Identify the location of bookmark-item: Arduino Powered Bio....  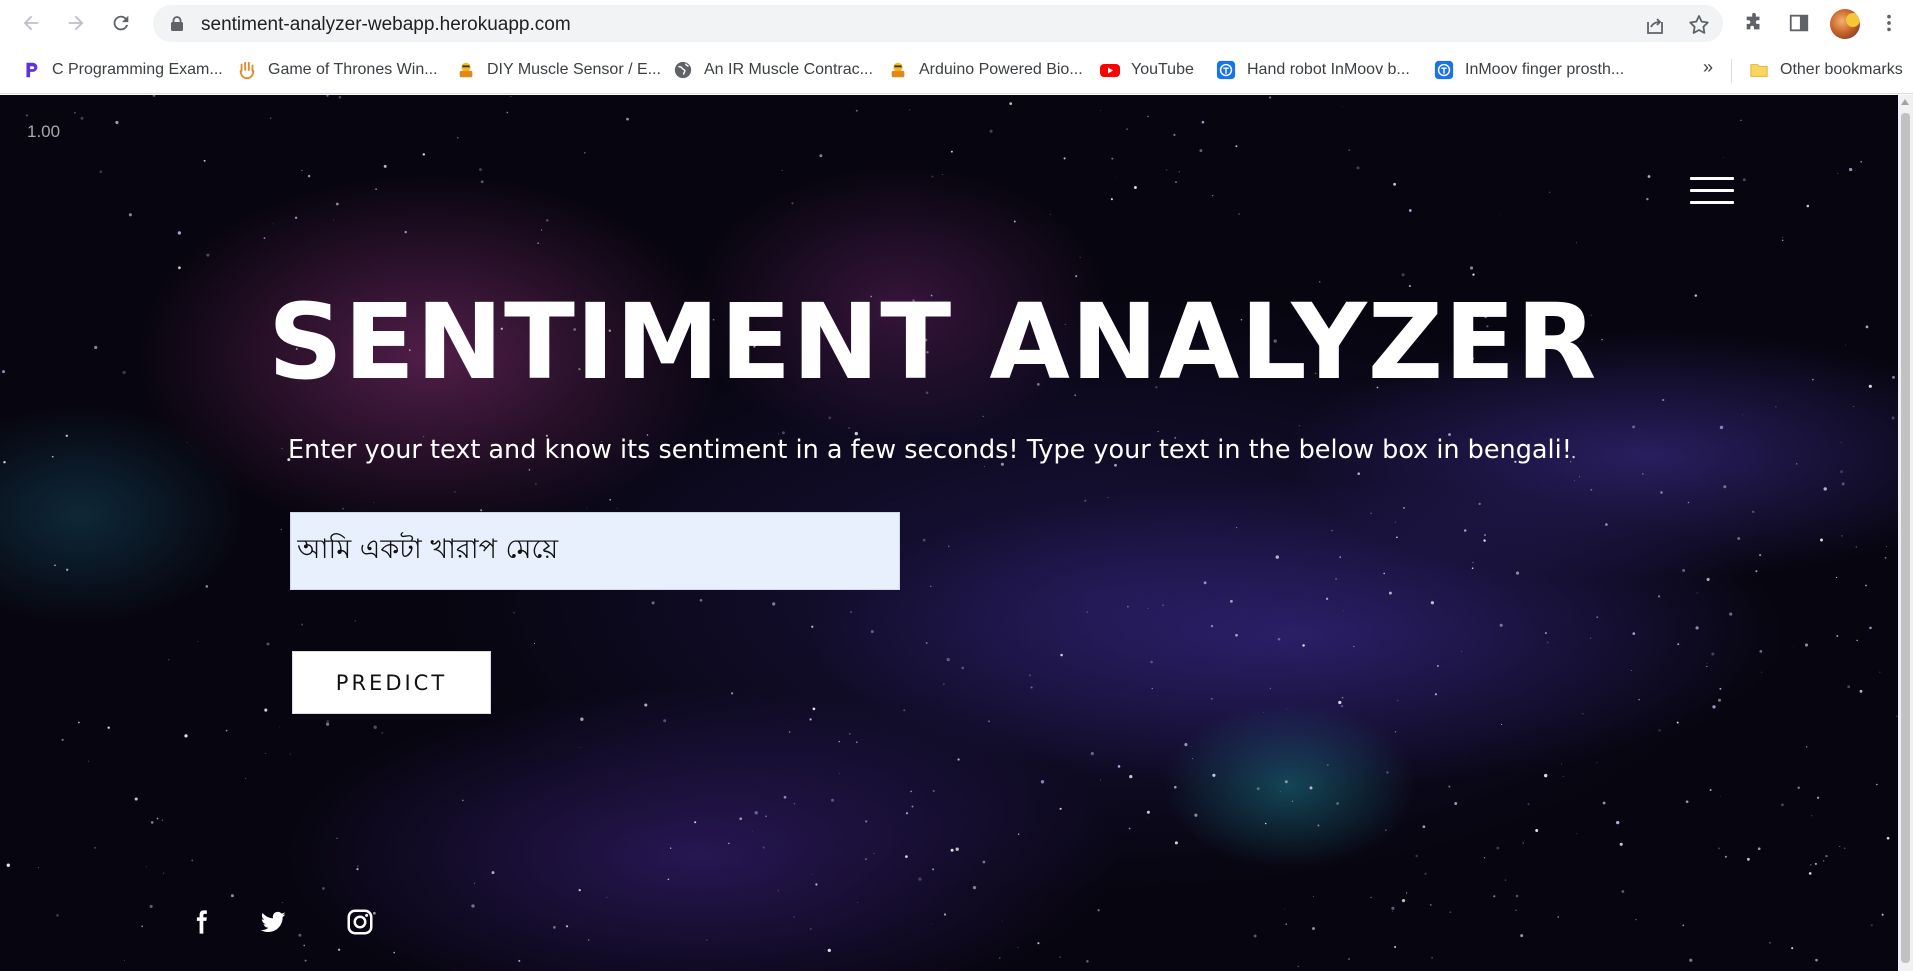
(985, 70).